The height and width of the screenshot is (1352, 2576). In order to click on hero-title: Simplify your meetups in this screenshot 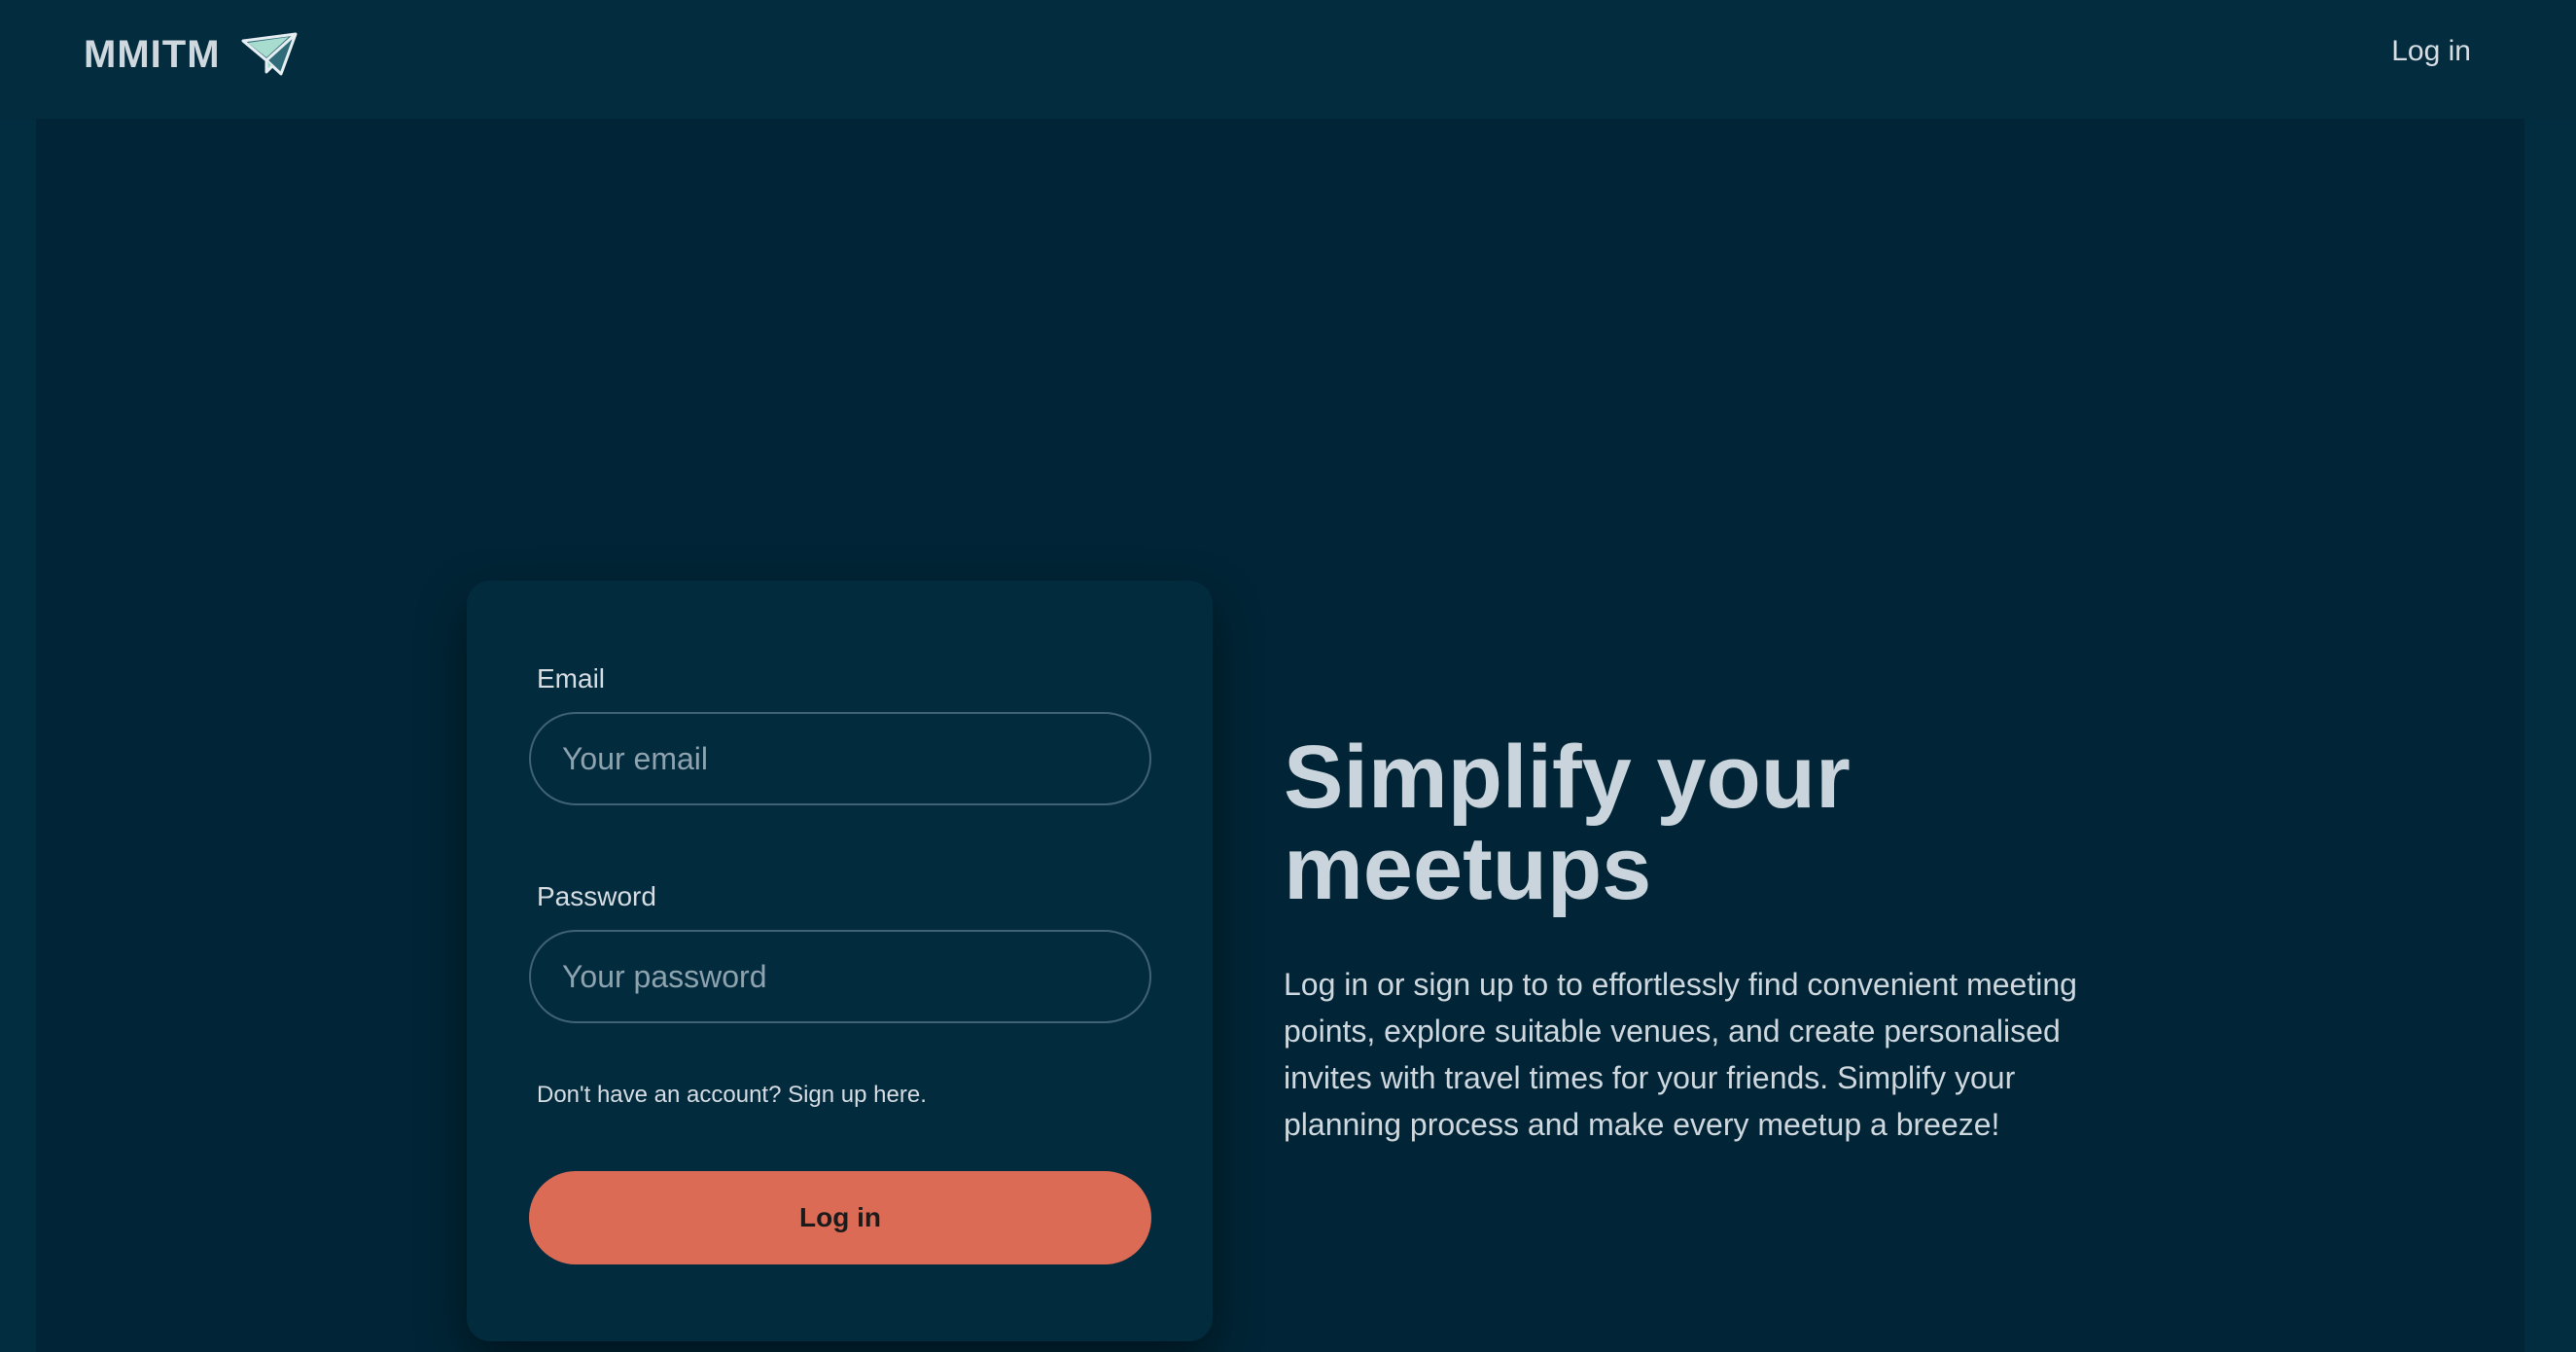, I will do `click(1568, 823)`.